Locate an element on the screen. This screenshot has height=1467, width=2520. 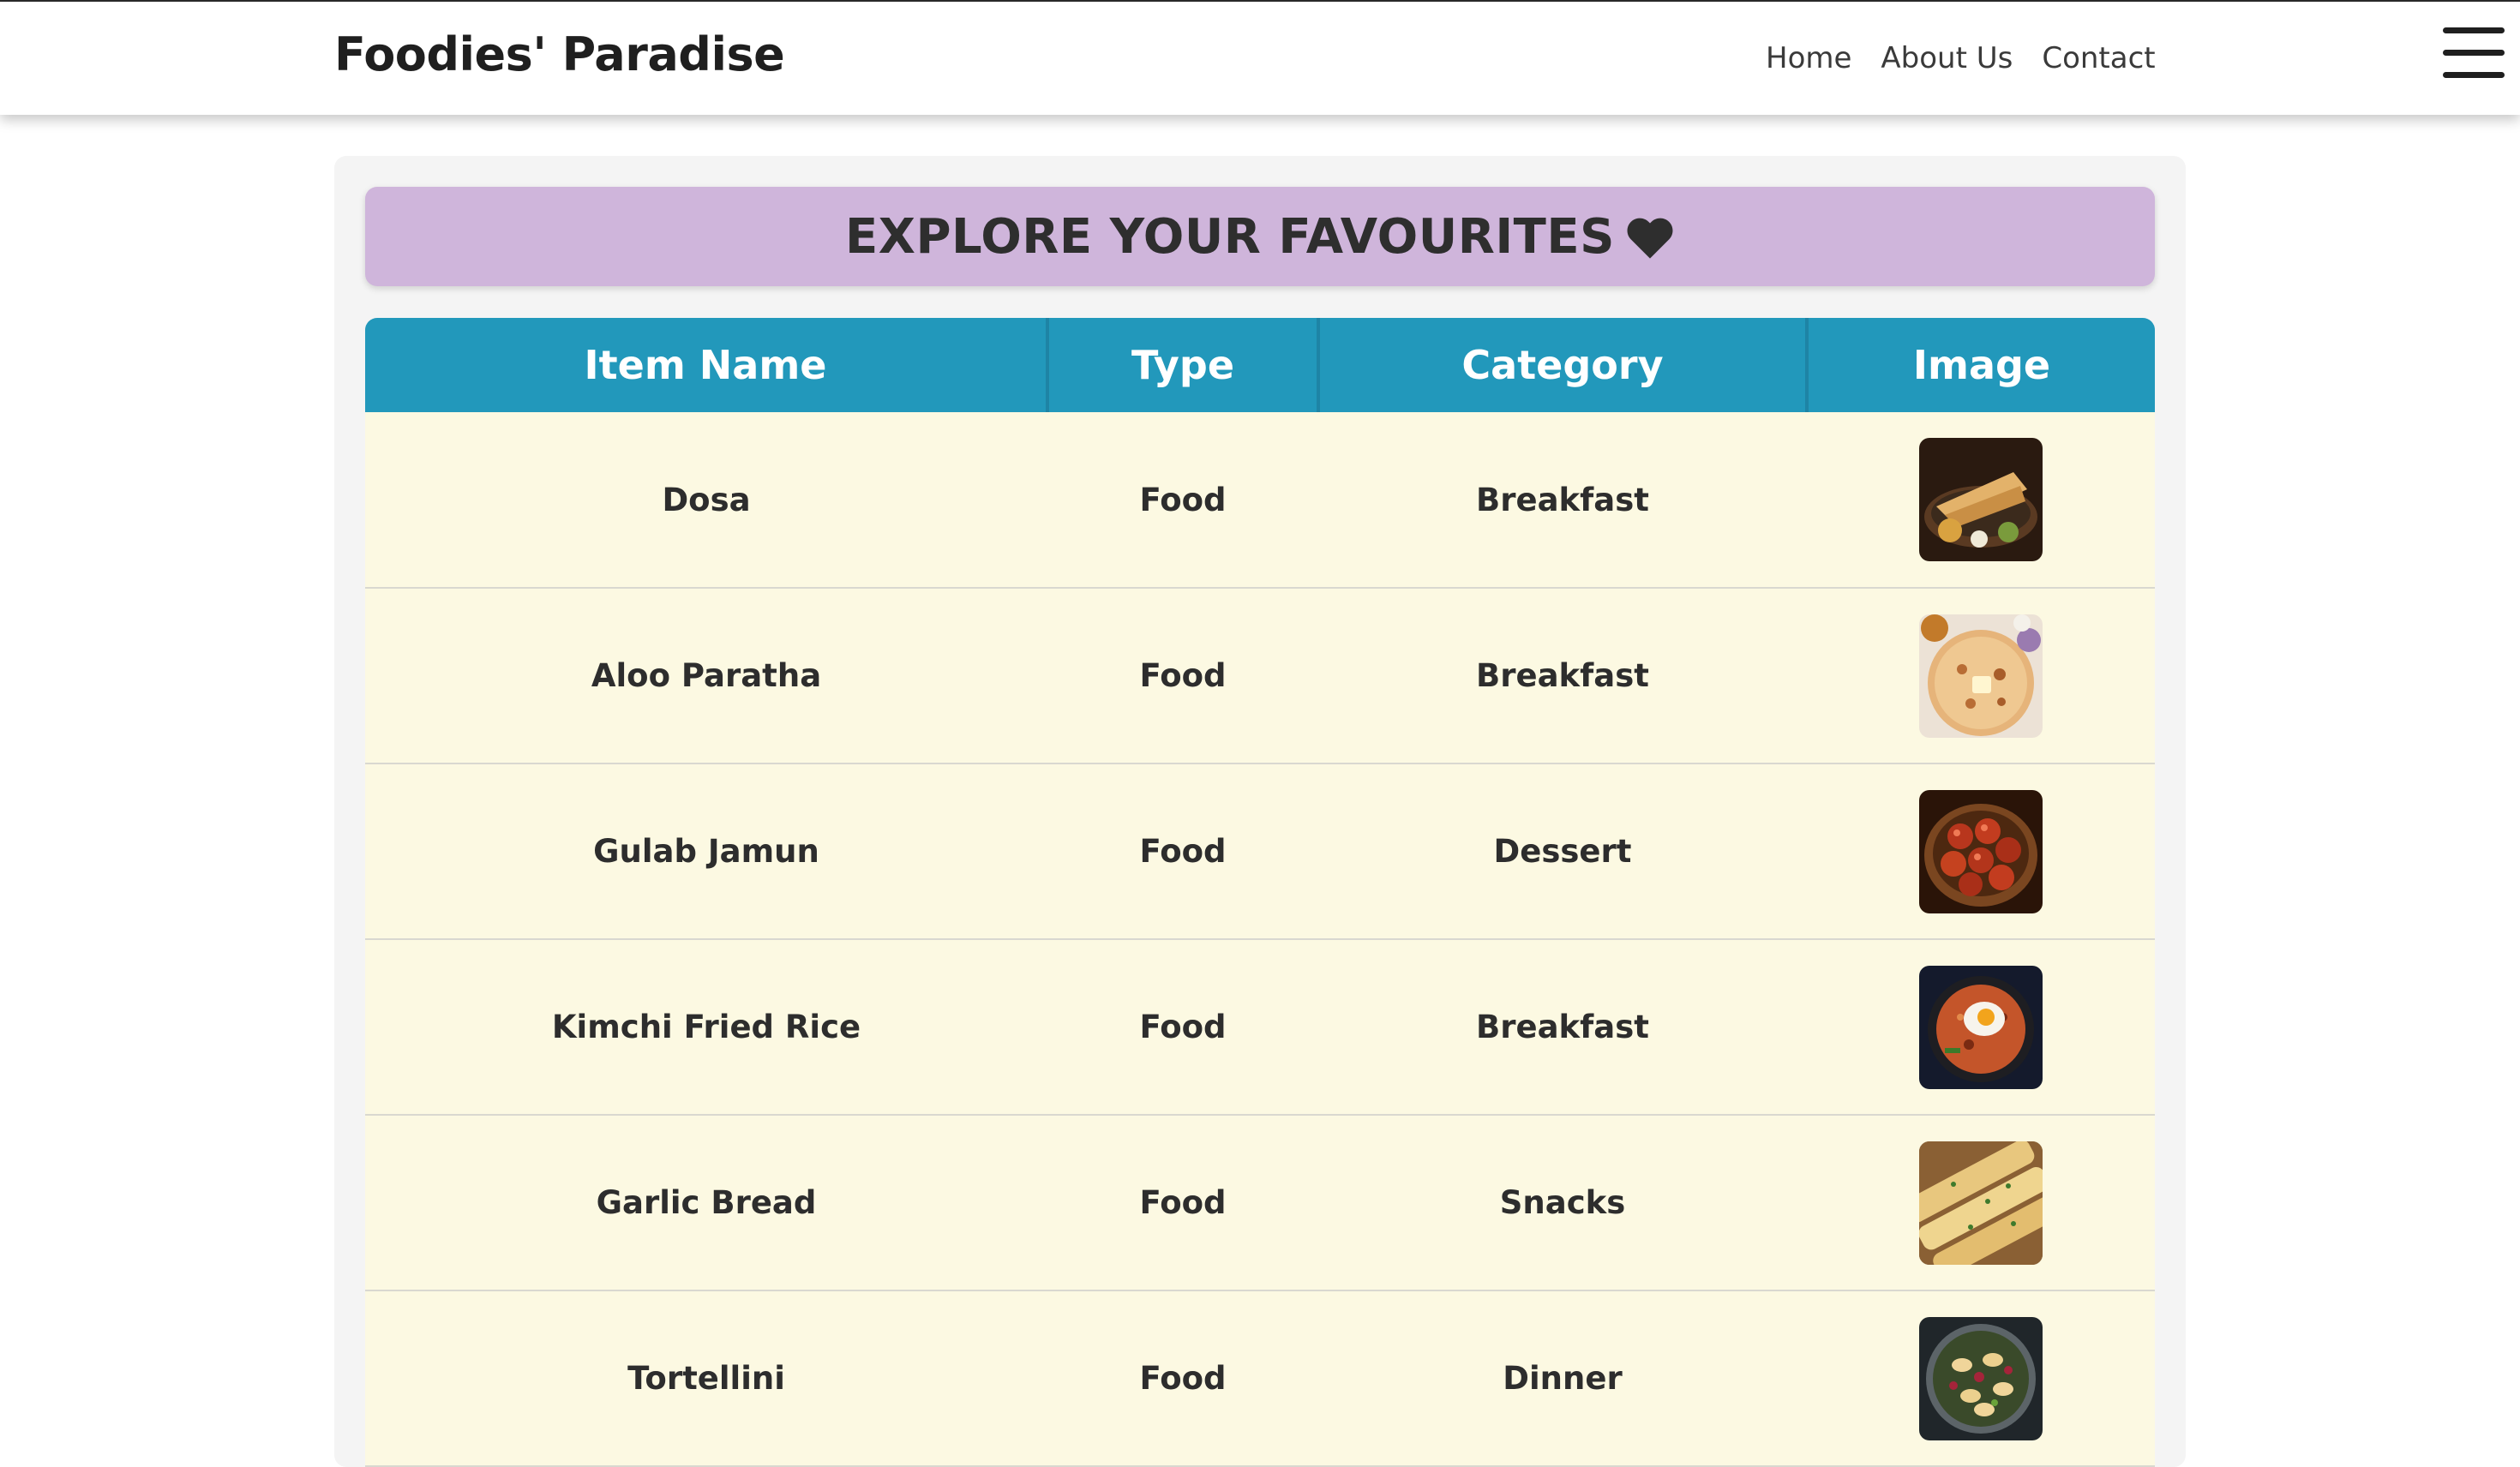
table-header-row: Item Name Type Category Image is located at coordinates (1260, 365).